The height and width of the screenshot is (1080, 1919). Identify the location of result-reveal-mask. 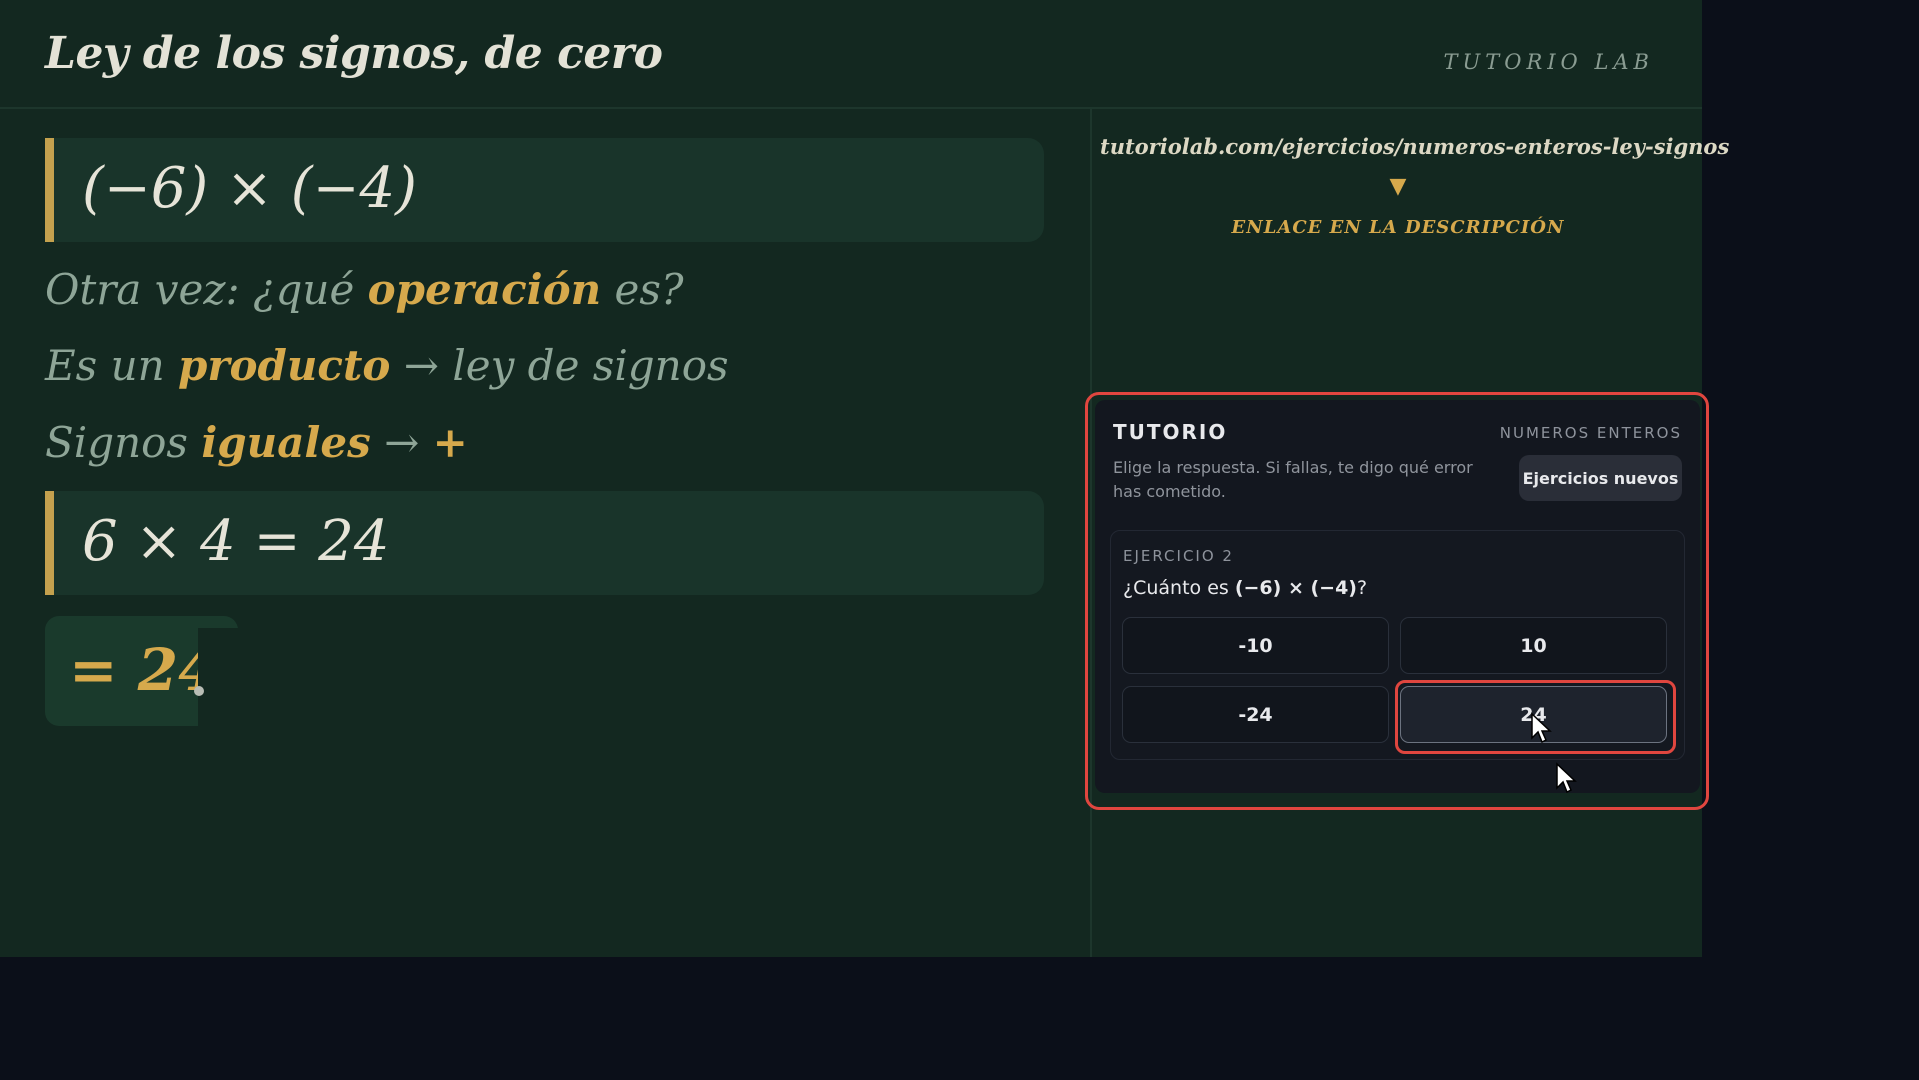
(218, 678).